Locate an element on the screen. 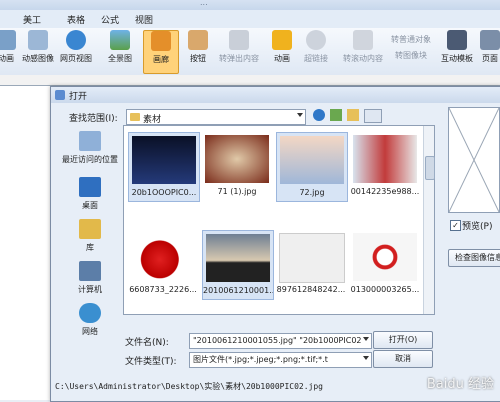 The width and height of the screenshot is (500, 402). filetype-select: 图片文件(*.jpg;*.jpeg;*.png;*.tif;*.t is located at coordinates (276, 360).